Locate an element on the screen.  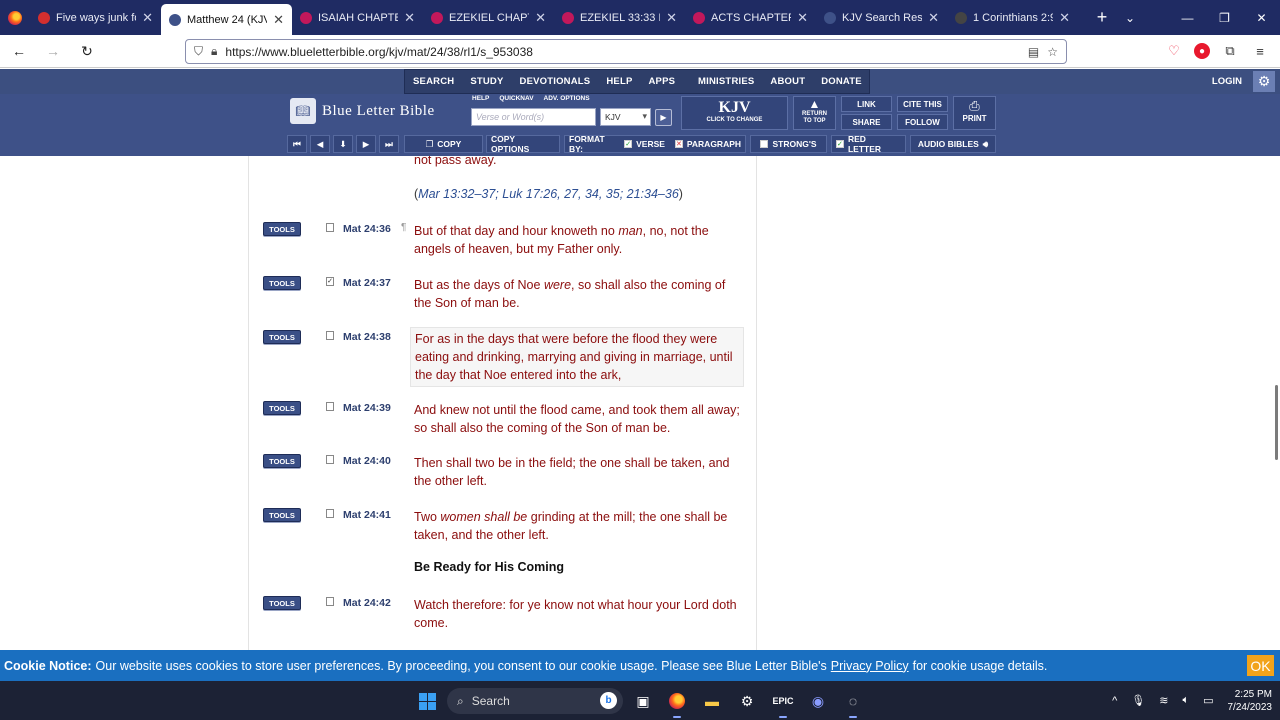
lock-icon: 🔒︎ is located at coordinates (214, 51).